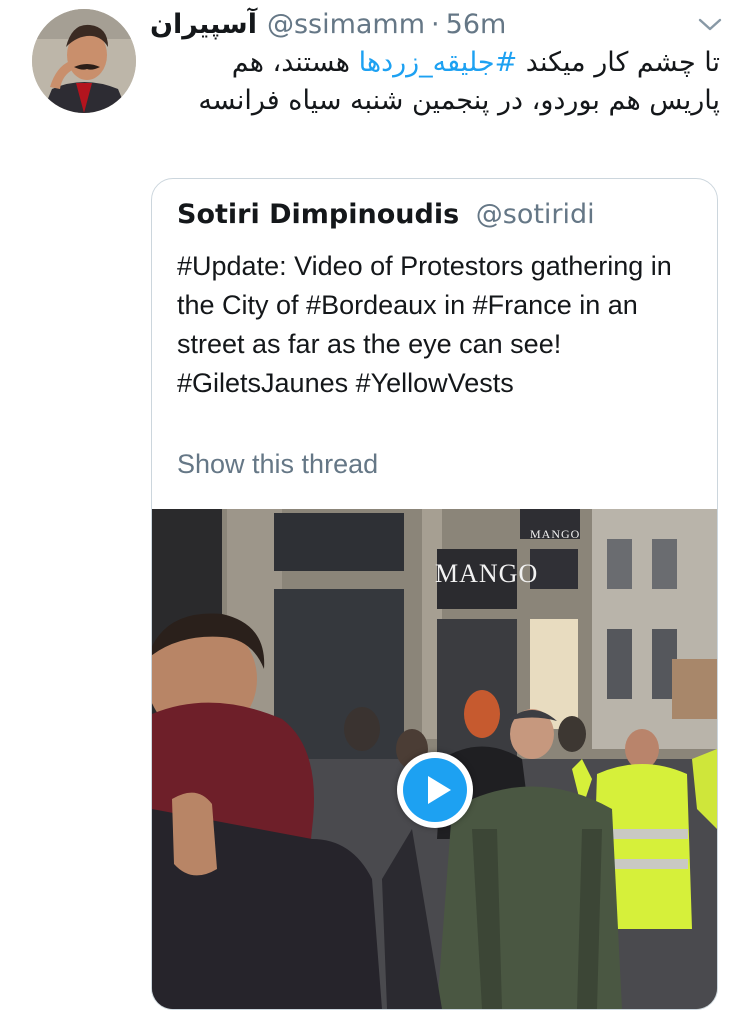  I want to click on store-sign: MANGO, so click(487, 573).